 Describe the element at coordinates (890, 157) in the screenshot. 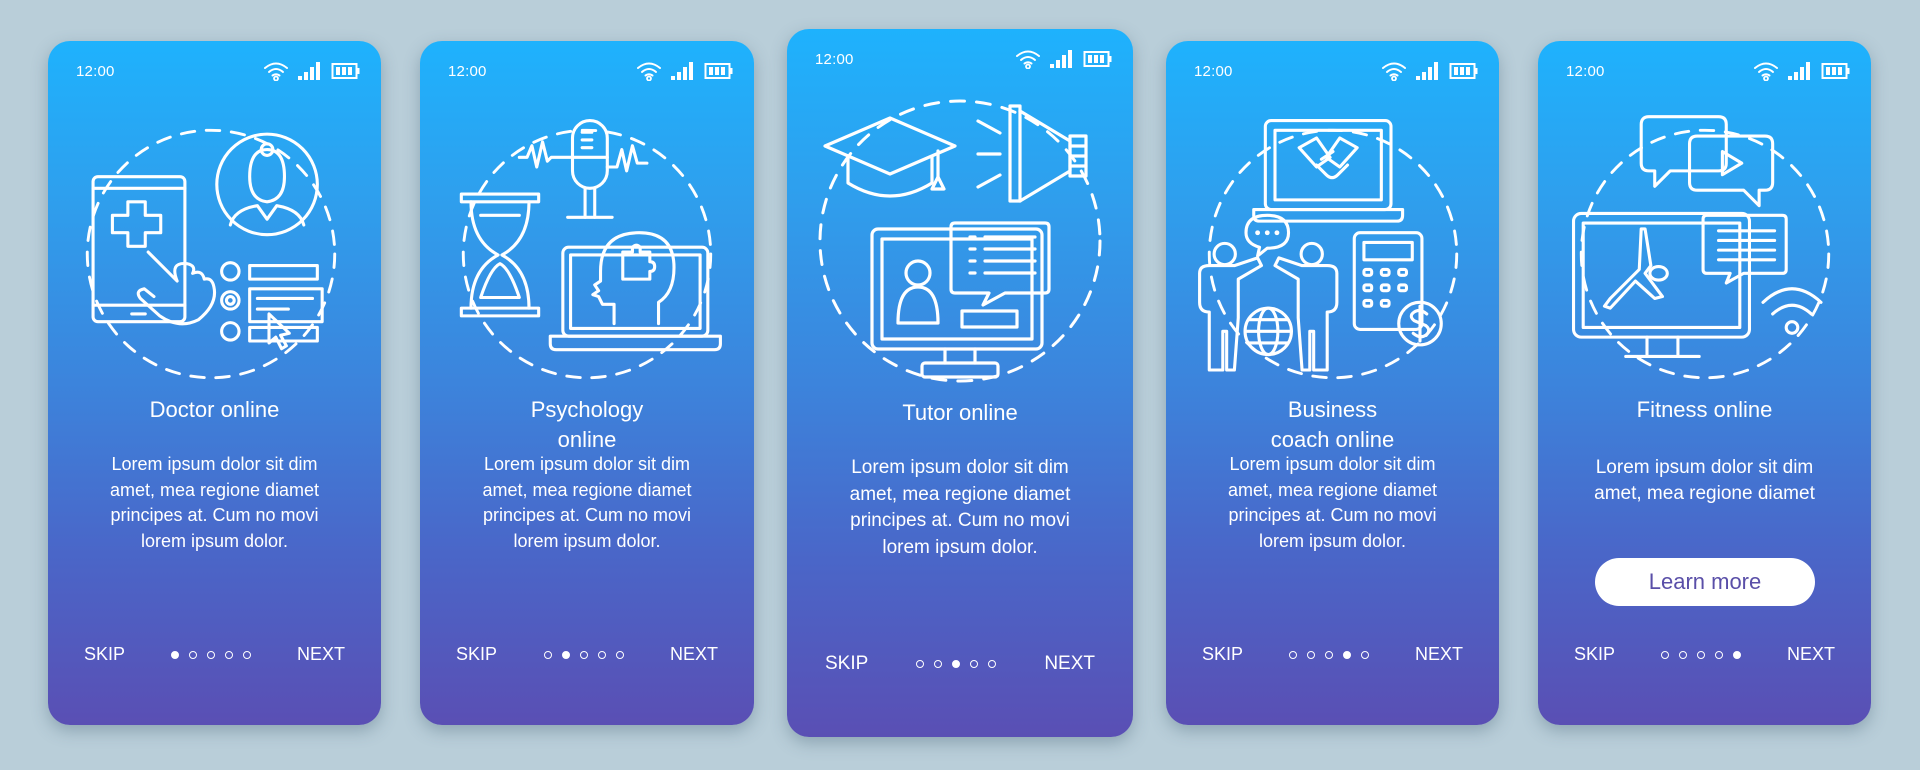

I see `graduation-cap-icon` at that location.